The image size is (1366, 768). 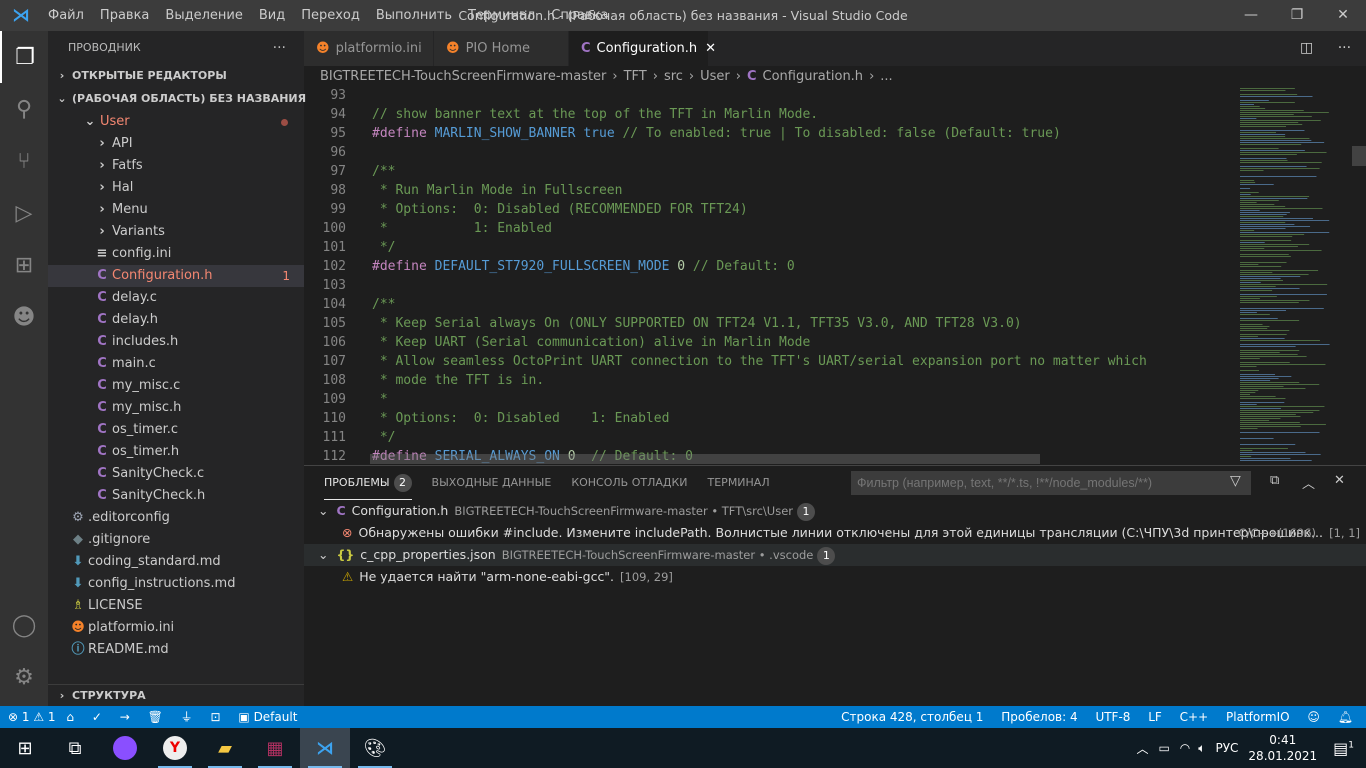 What do you see at coordinates (176, 166) in the screenshot?
I see `tree-item: › Fatfs` at bounding box center [176, 166].